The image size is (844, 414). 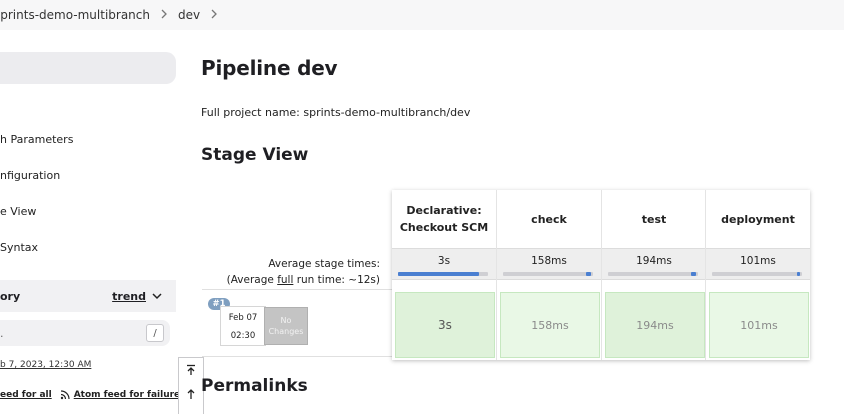 I want to click on avg-stage-times-text: Average stage times:, so click(x=324, y=264).